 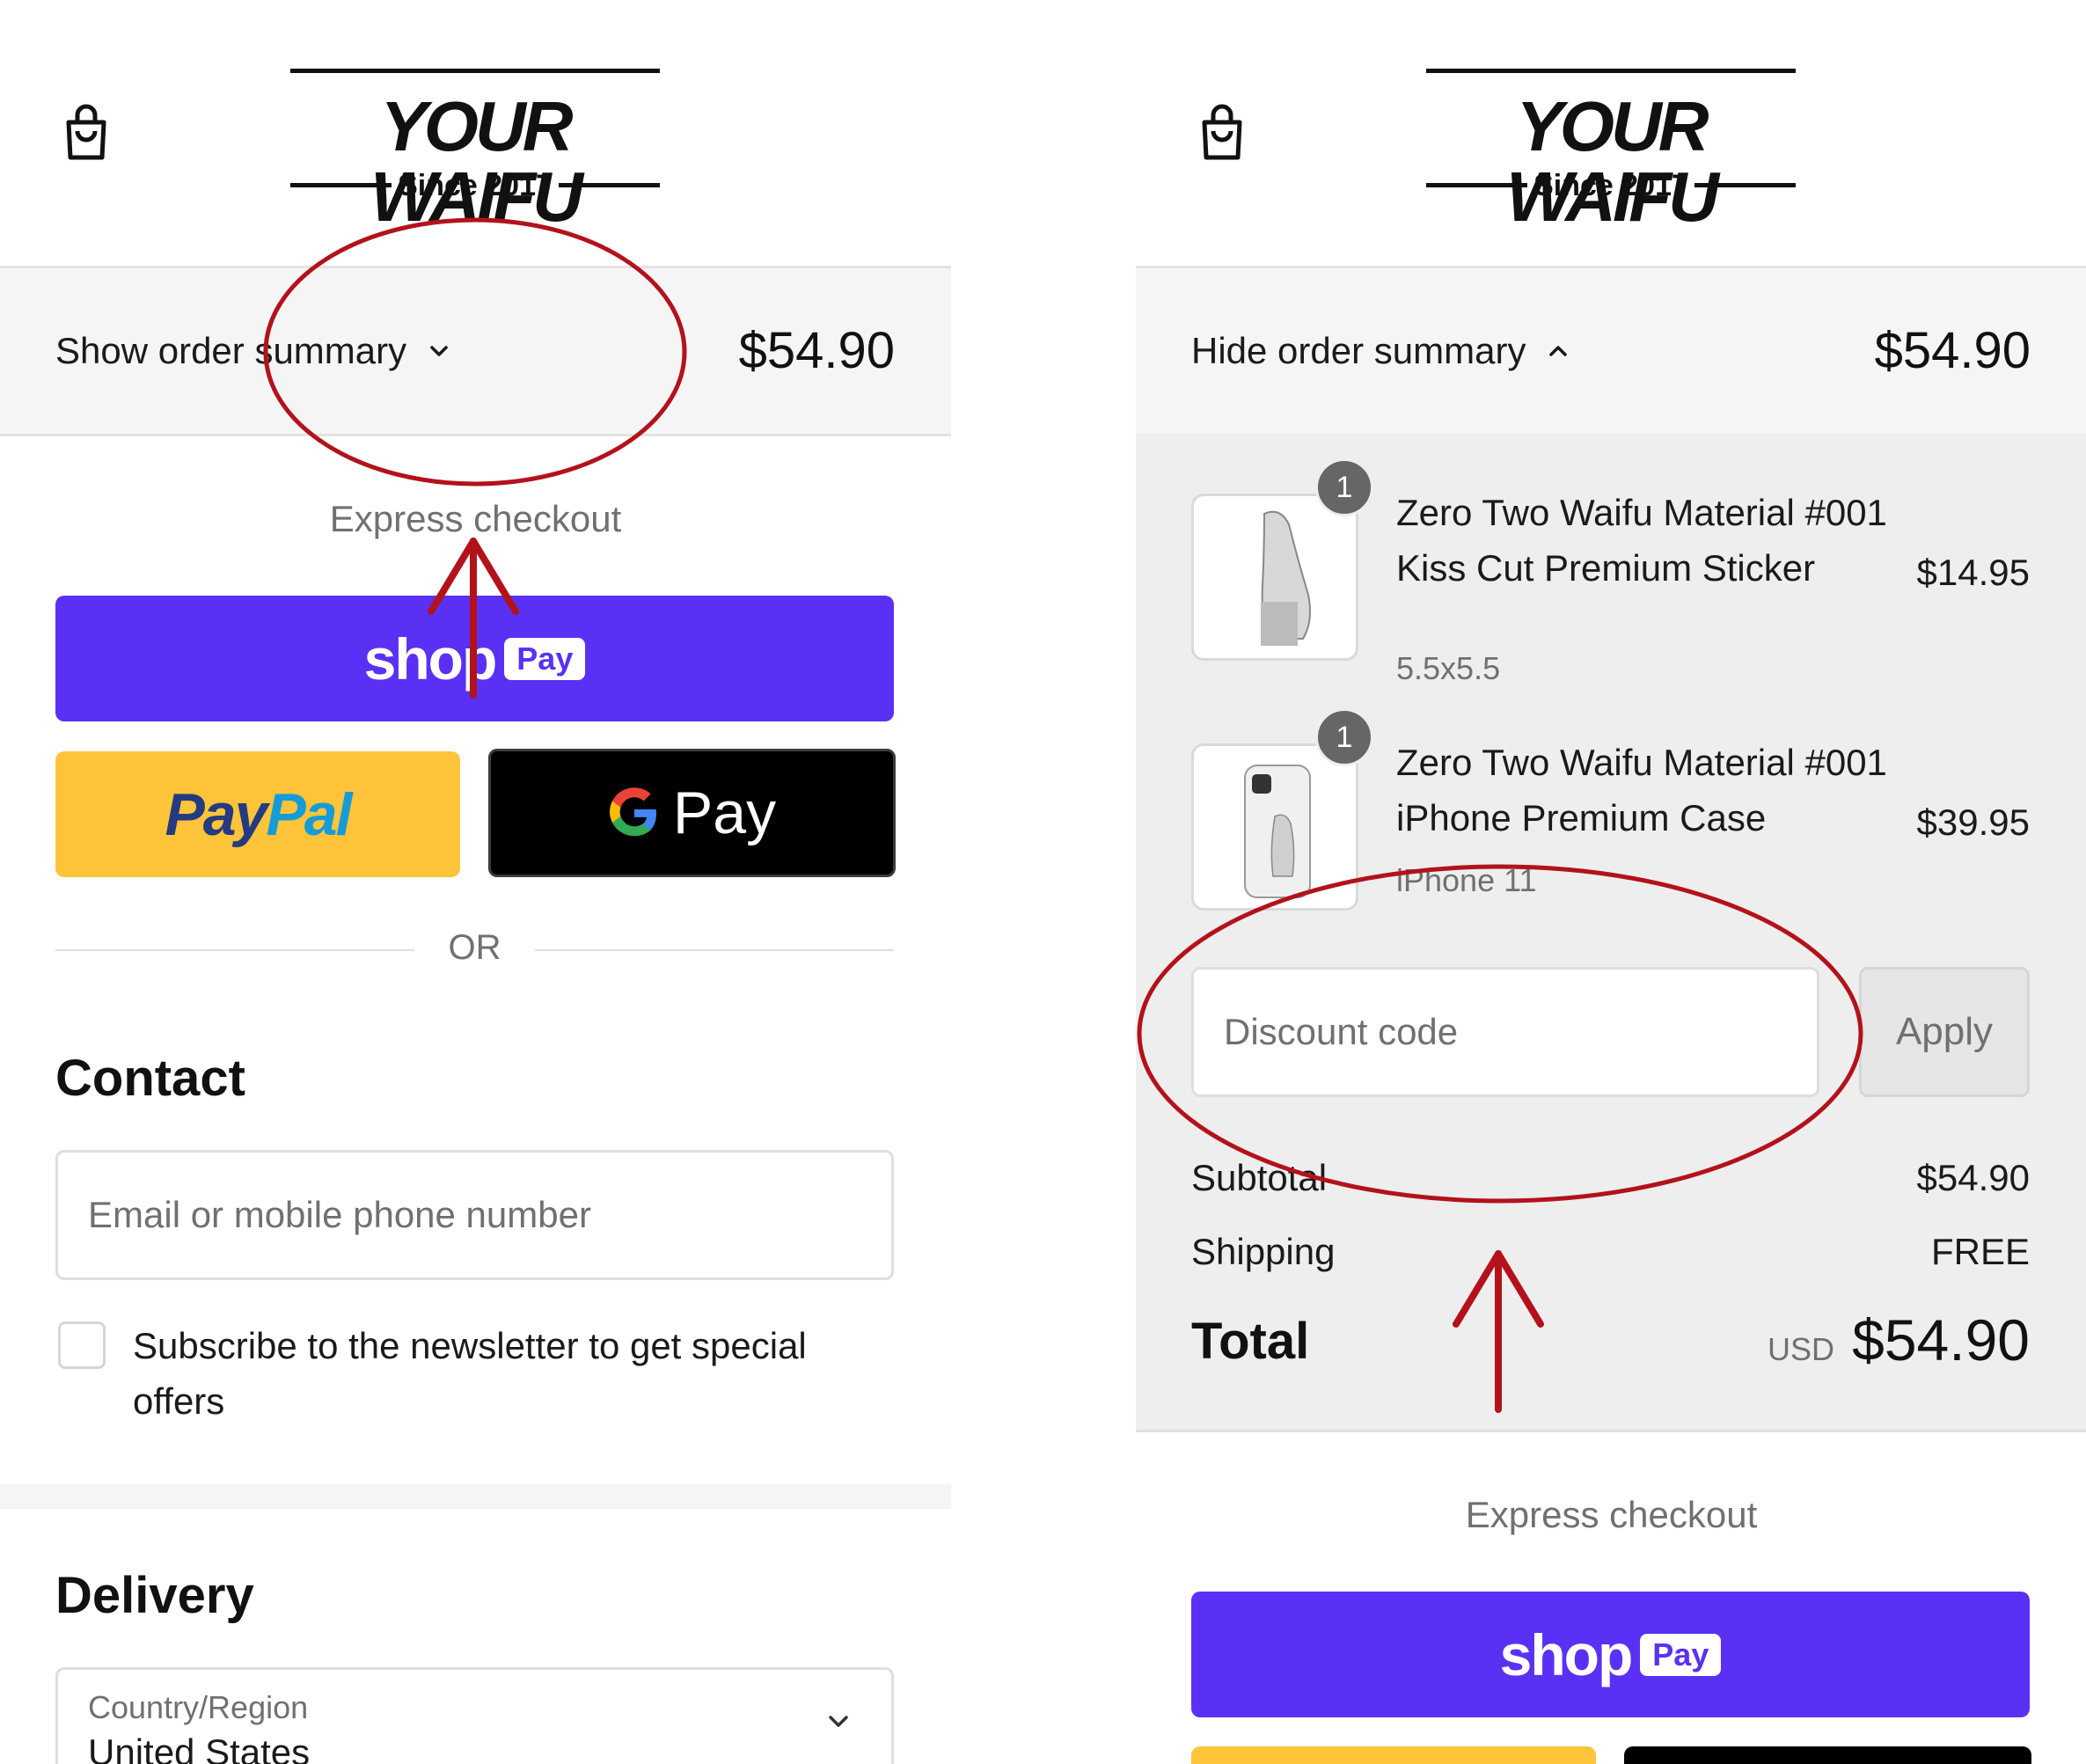 I want to click on paypal-button: PayPal, so click(x=257, y=814).